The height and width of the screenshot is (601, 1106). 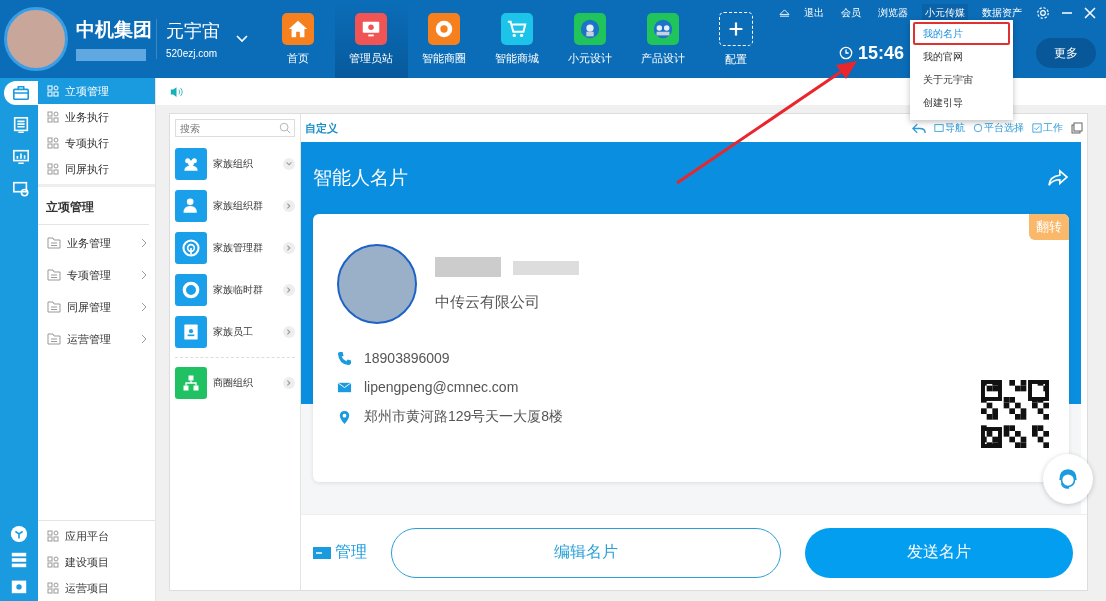 I want to click on mail-icon, so click(x=344, y=387).